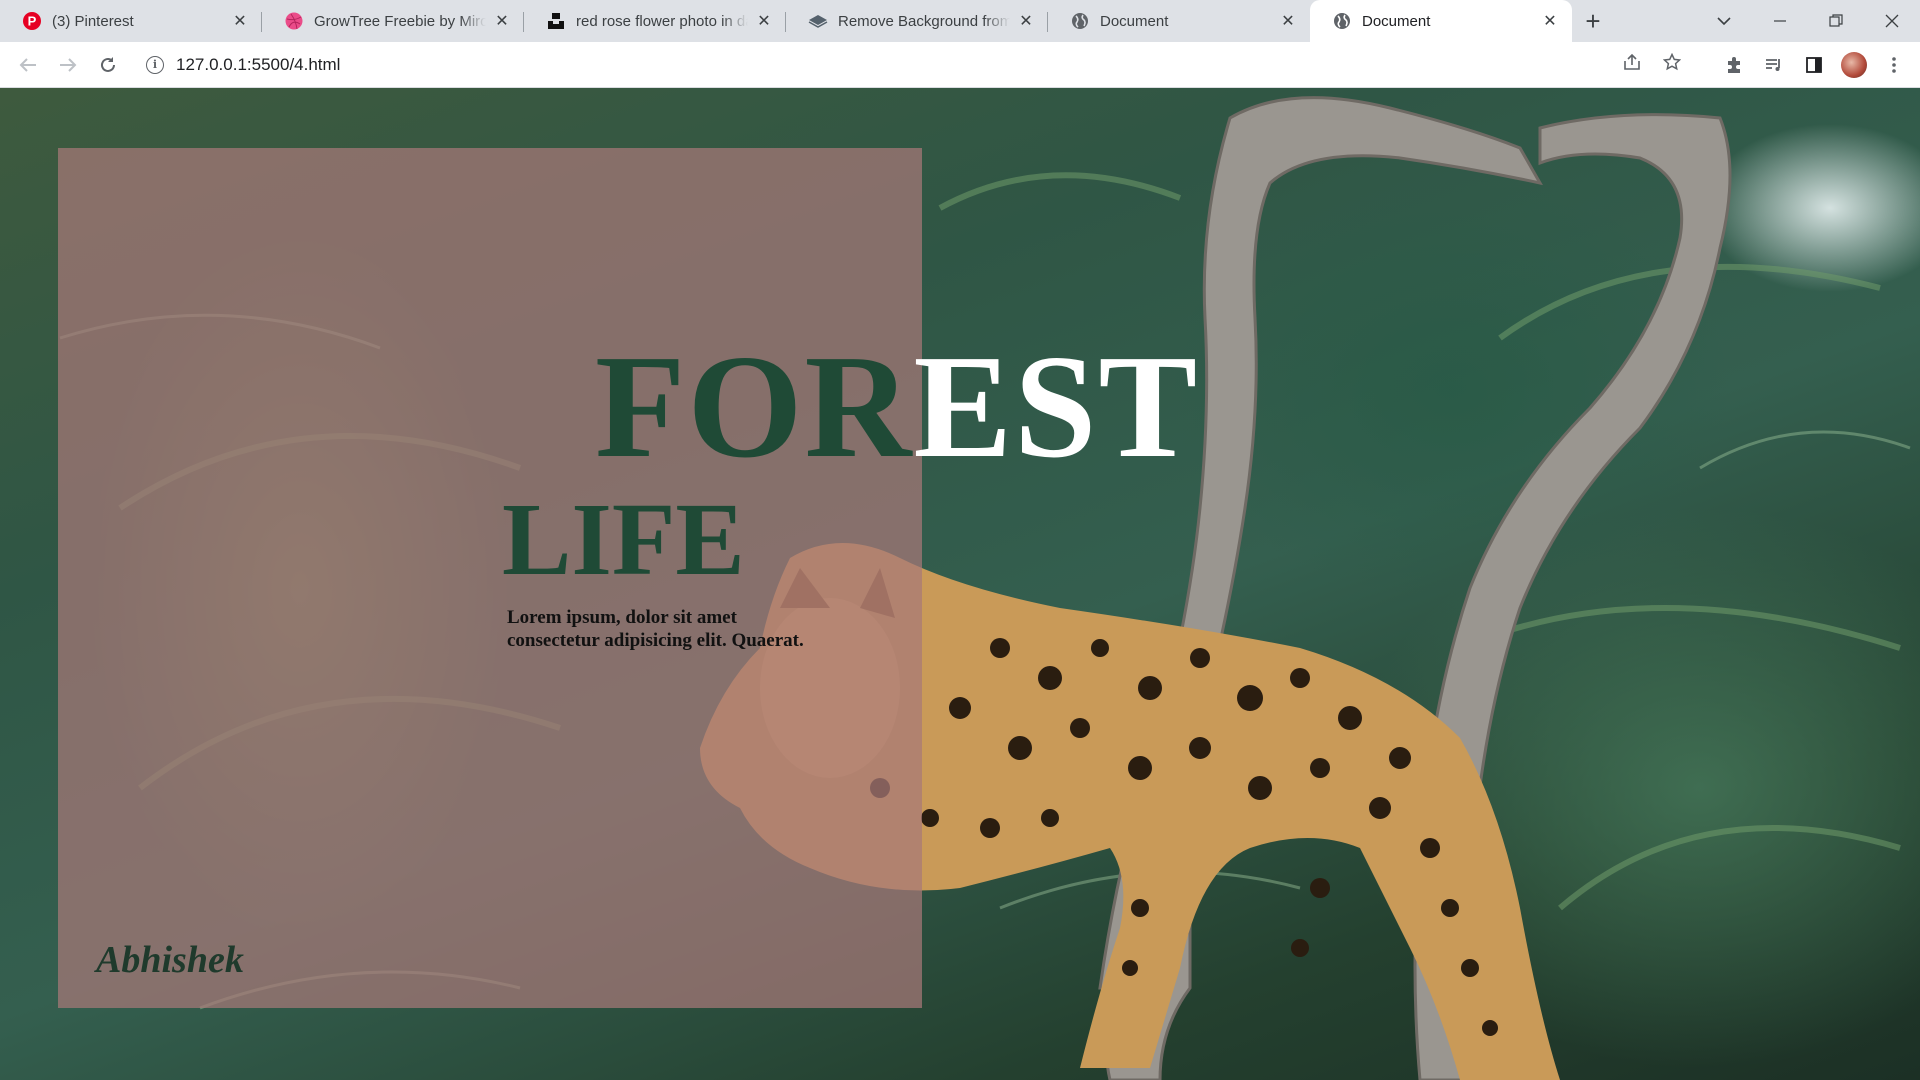 Image resolution: width=1920 pixels, height=1080 pixels. I want to click on tab-title: (3) Pinterest, so click(93, 21).